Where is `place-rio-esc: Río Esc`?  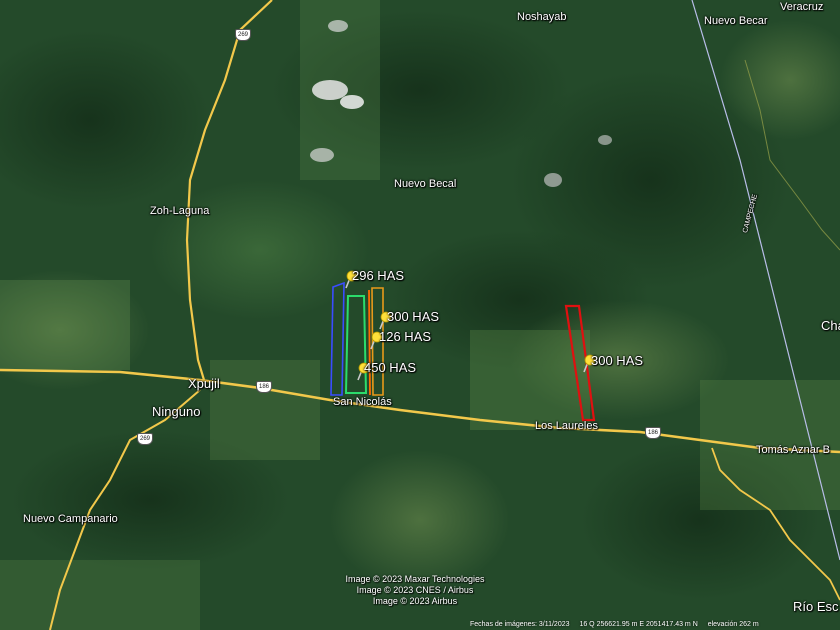
place-rio-esc: Río Esc is located at coordinates (816, 606).